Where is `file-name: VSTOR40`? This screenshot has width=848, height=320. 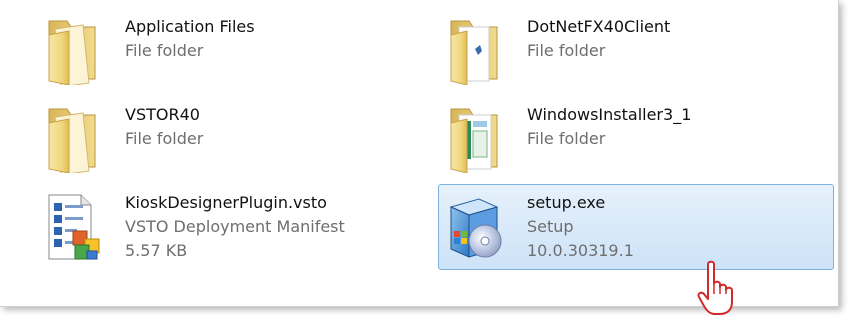 file-name: VSTOR40 is located at coordinates (162, 114).